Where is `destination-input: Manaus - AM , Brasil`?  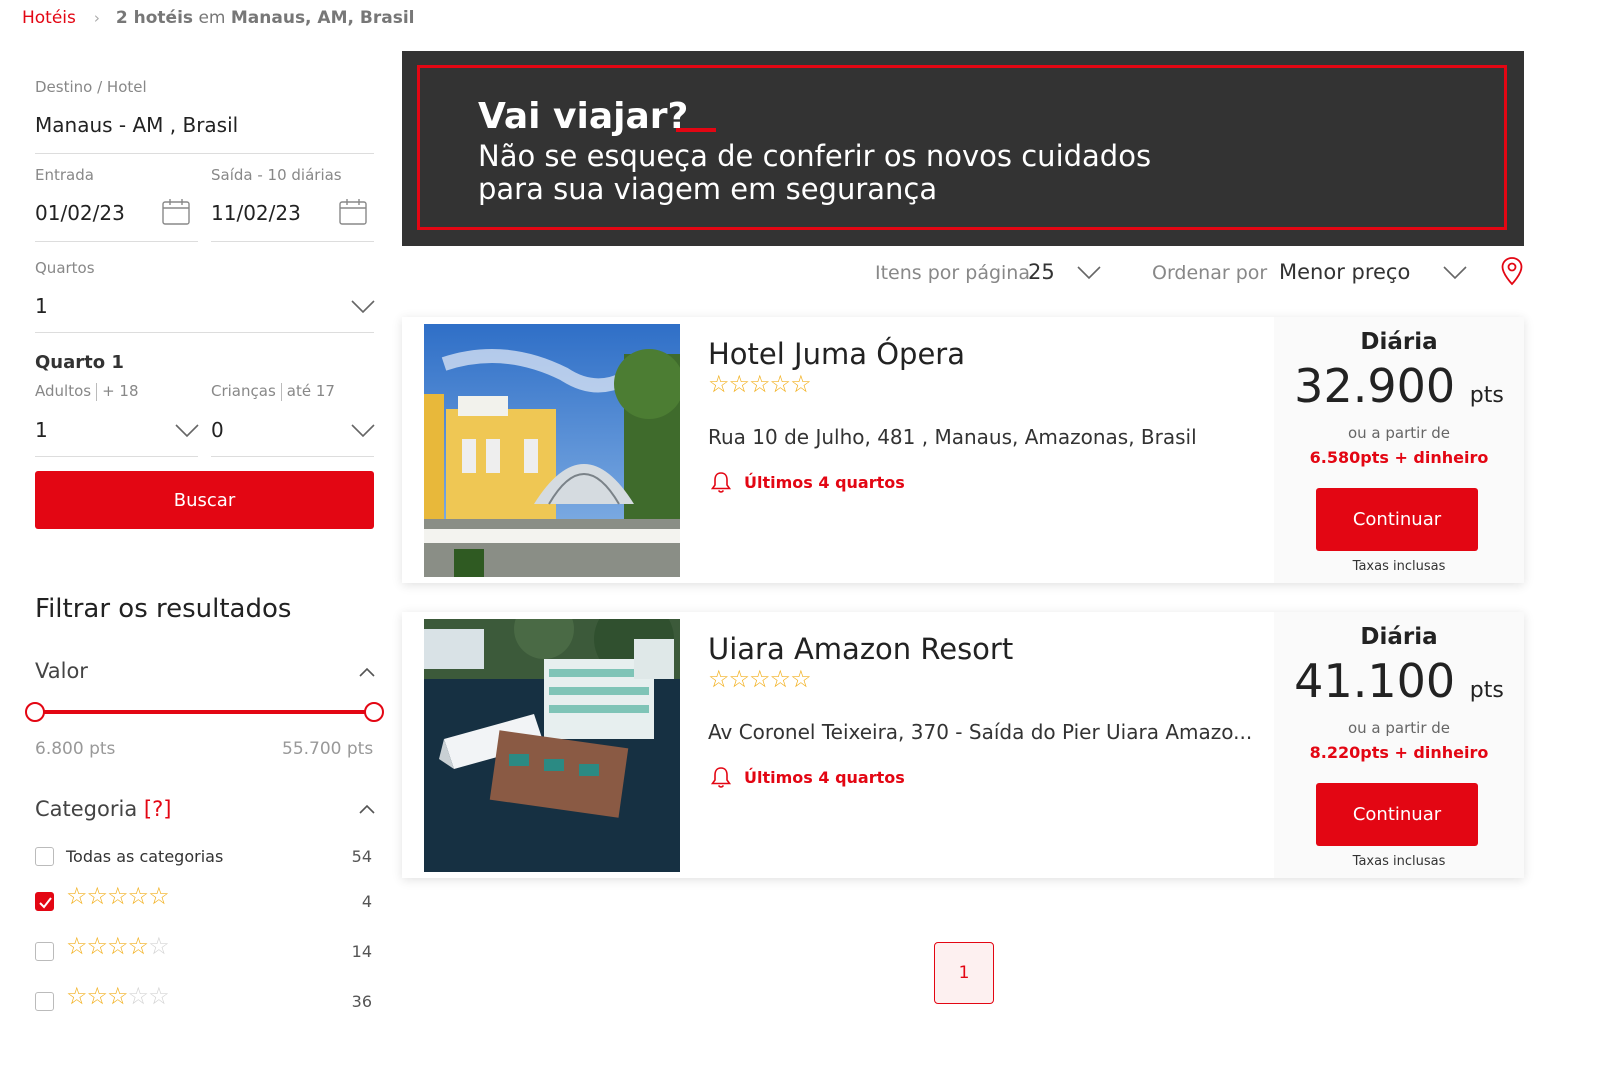
destination-input: Manaus - AM , Brasil is located at coordinates (136, 125).